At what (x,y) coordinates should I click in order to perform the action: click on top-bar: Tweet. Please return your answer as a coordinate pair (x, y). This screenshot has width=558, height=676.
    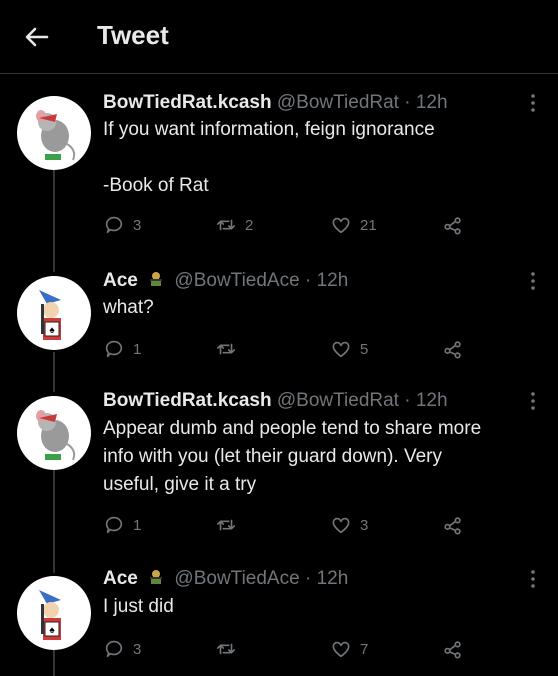
    Looking at the image, I should click on (279, 37).